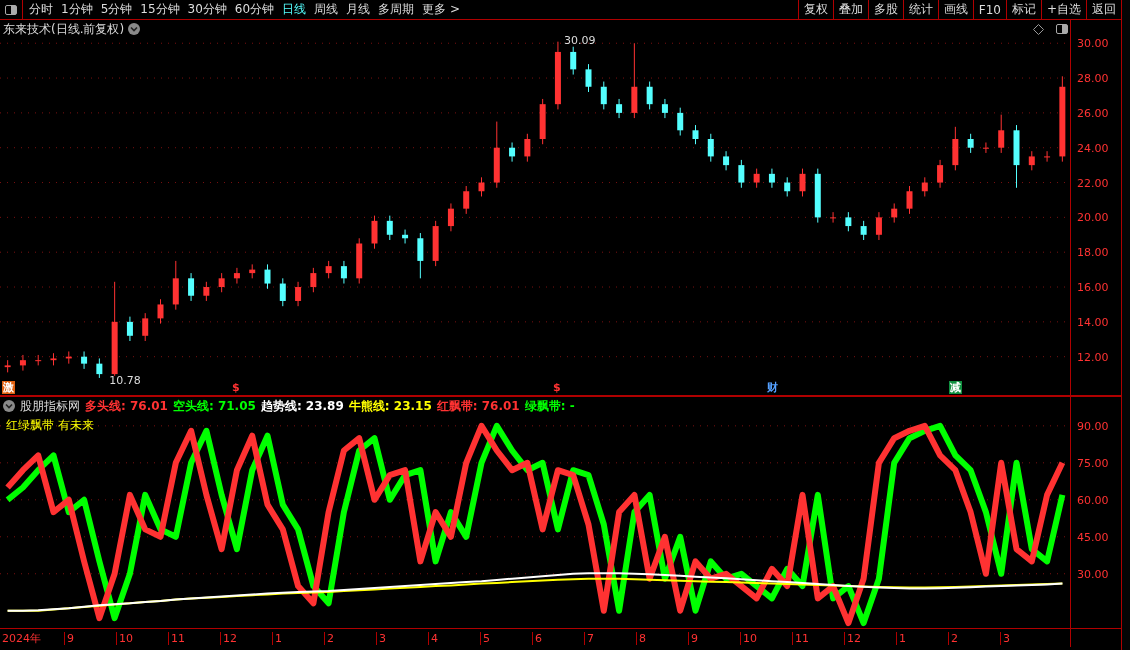 The width and height of the screenshot is (1130, 650). What do you see at coordinates (1093, 252) in the screenshot?
I see `axis-label: 18.00` at bounding box center [1093, 252].